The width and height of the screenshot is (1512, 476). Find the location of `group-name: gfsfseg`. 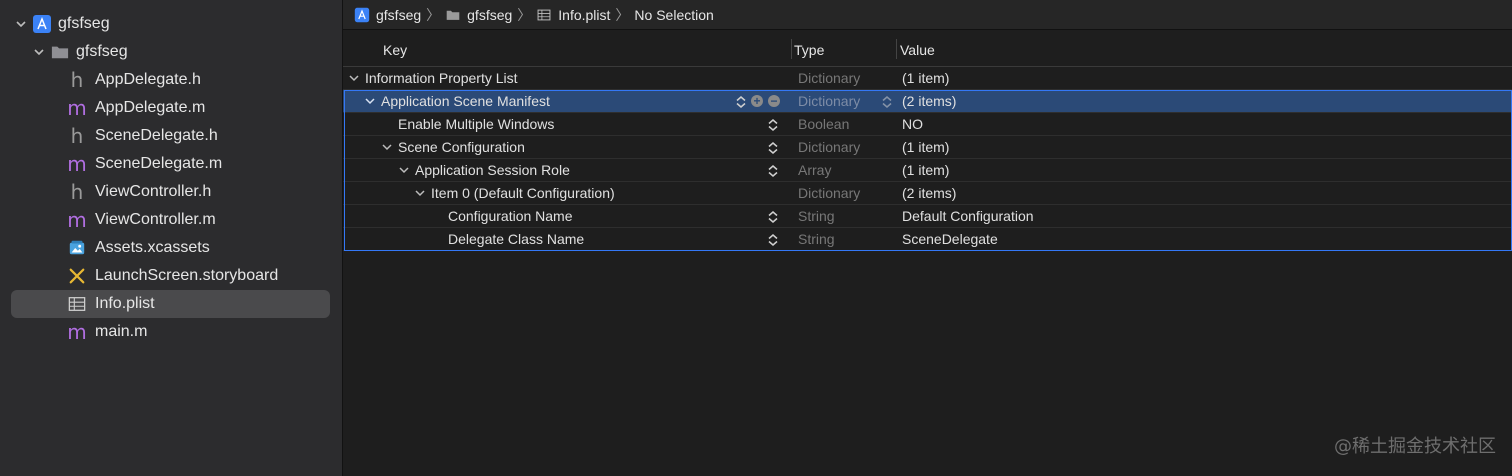

group-name: gfsfseg is located at coordinates (102, 51).